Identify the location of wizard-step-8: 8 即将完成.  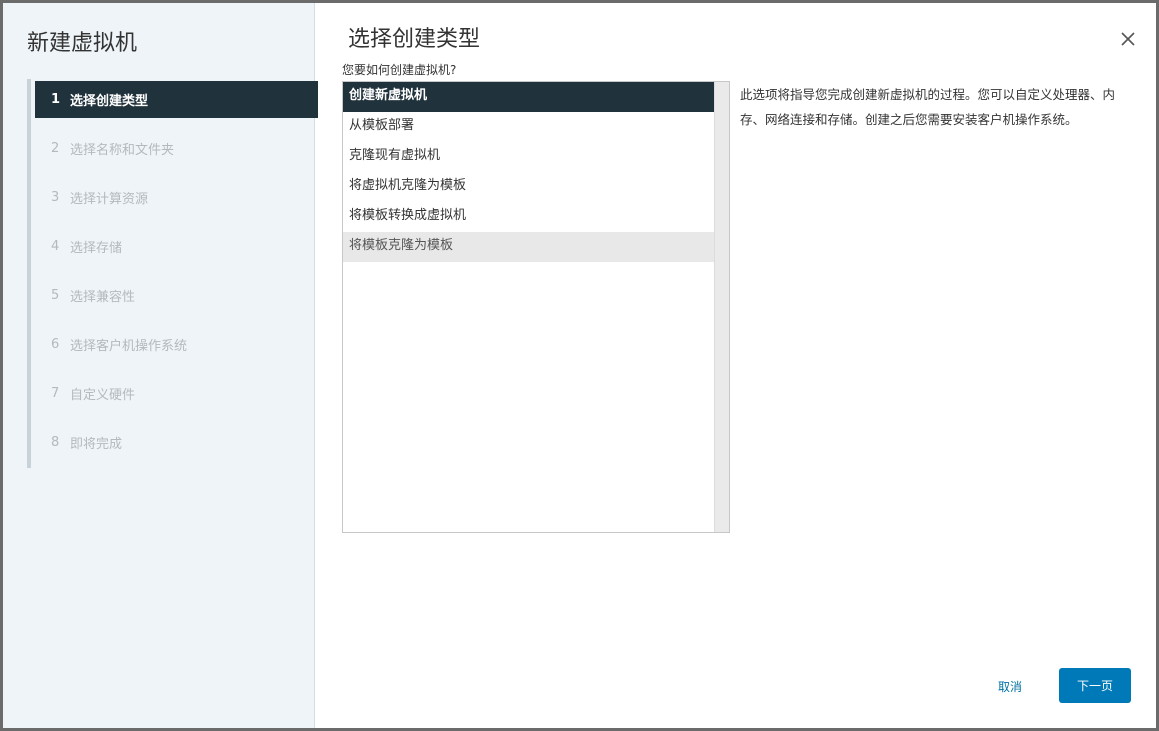
(176, 442).